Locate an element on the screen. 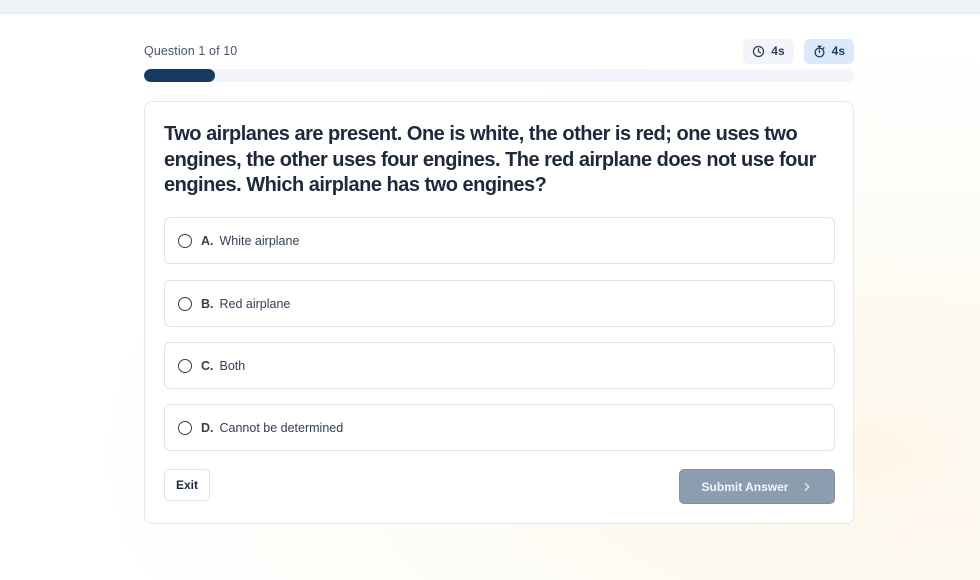  question-counter: Question 1 of 10 is located at coordinates (191, 51).